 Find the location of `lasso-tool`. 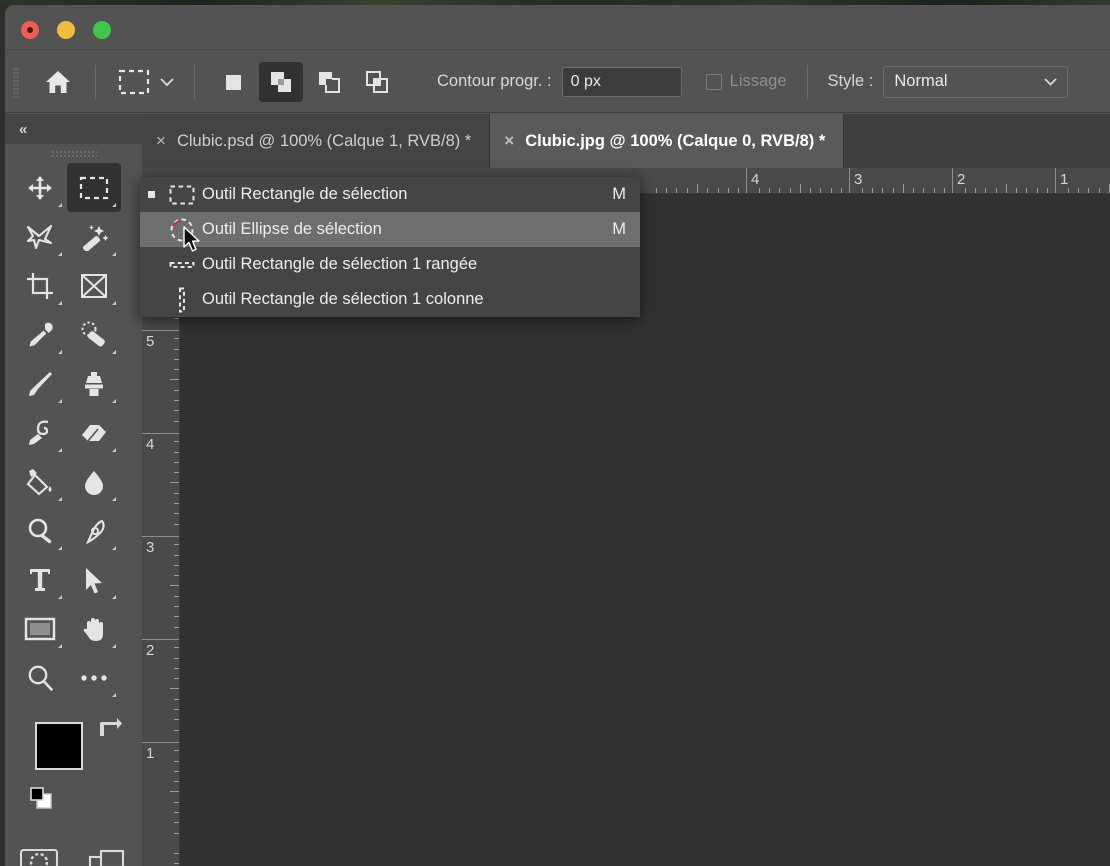

lasso-tool is located at coordinates (40, 236).